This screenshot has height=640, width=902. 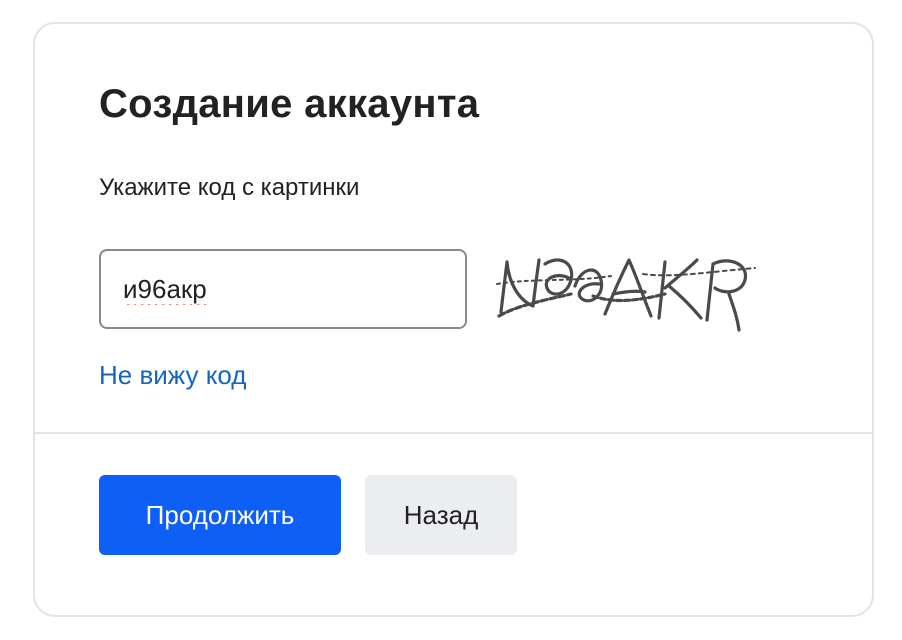 What do you see at coordinates (229, 187) in the screenshot?
I see `captcha-prompt: Укажите код с картинки` at bounding box center [229, 187].